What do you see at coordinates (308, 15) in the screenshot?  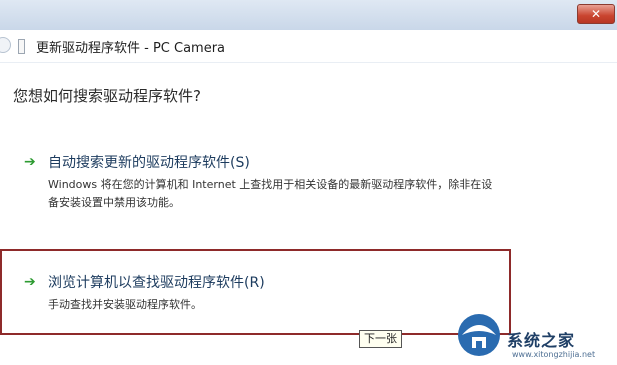 I see `window-titlebar: ✕` at bounding box center [308, 15].